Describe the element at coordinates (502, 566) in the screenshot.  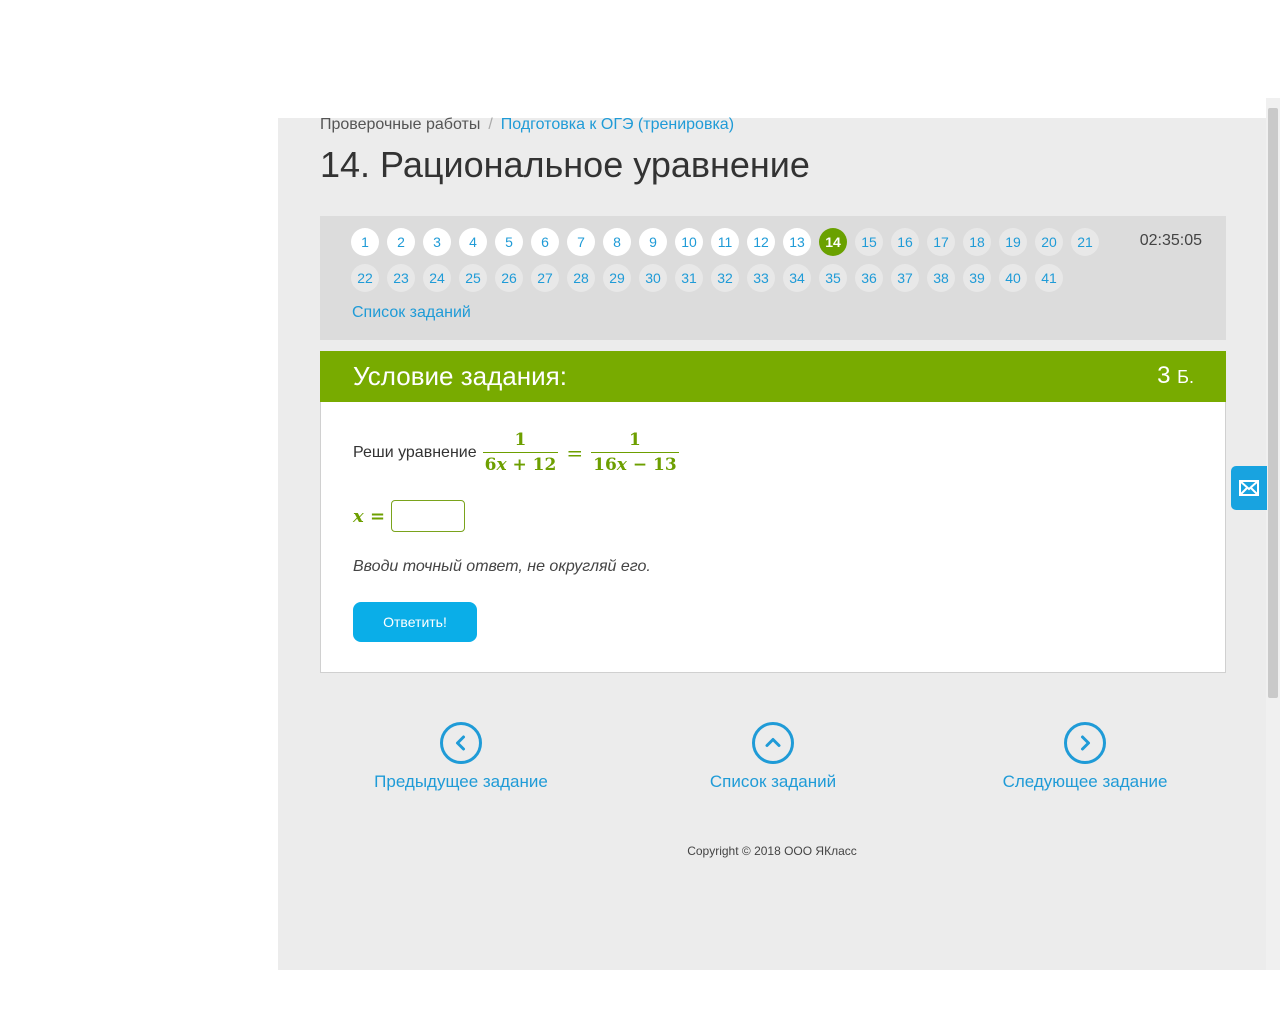
I see `answer-hint: Вводи точный ответ, не округляй его.` at that location.